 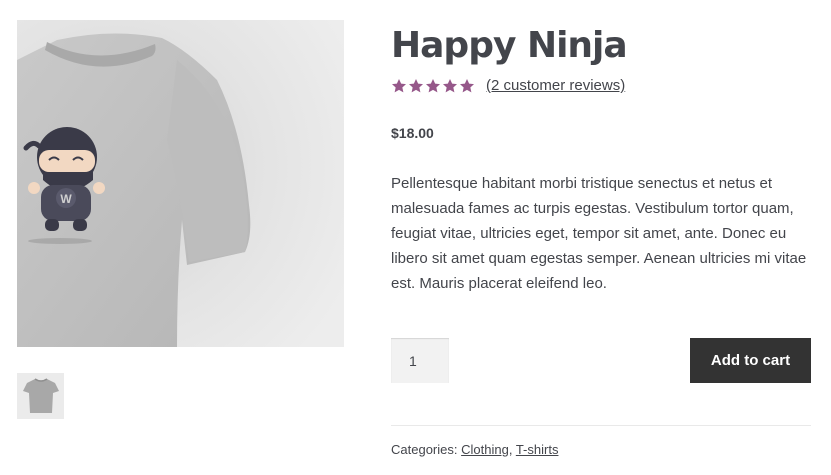 I want to click on svg-text: W, so click(x=66, y=199).